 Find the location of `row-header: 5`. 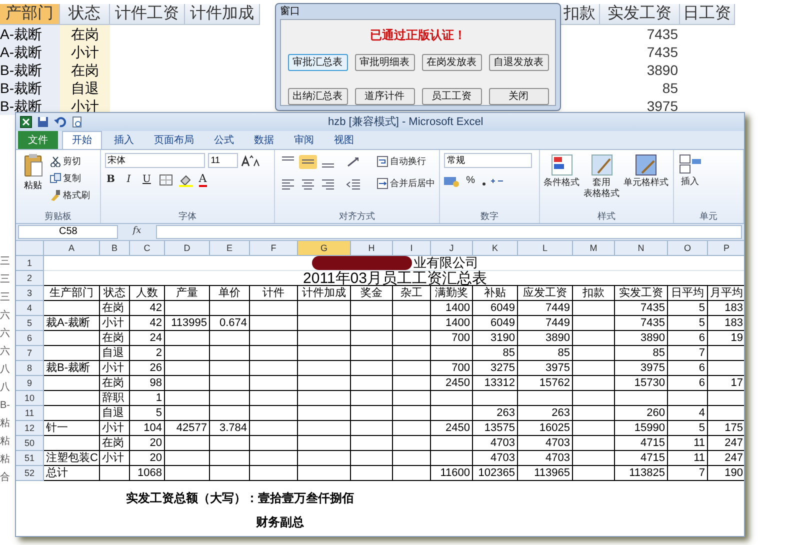

row-header: 5 is located at coordinates (30, 323).